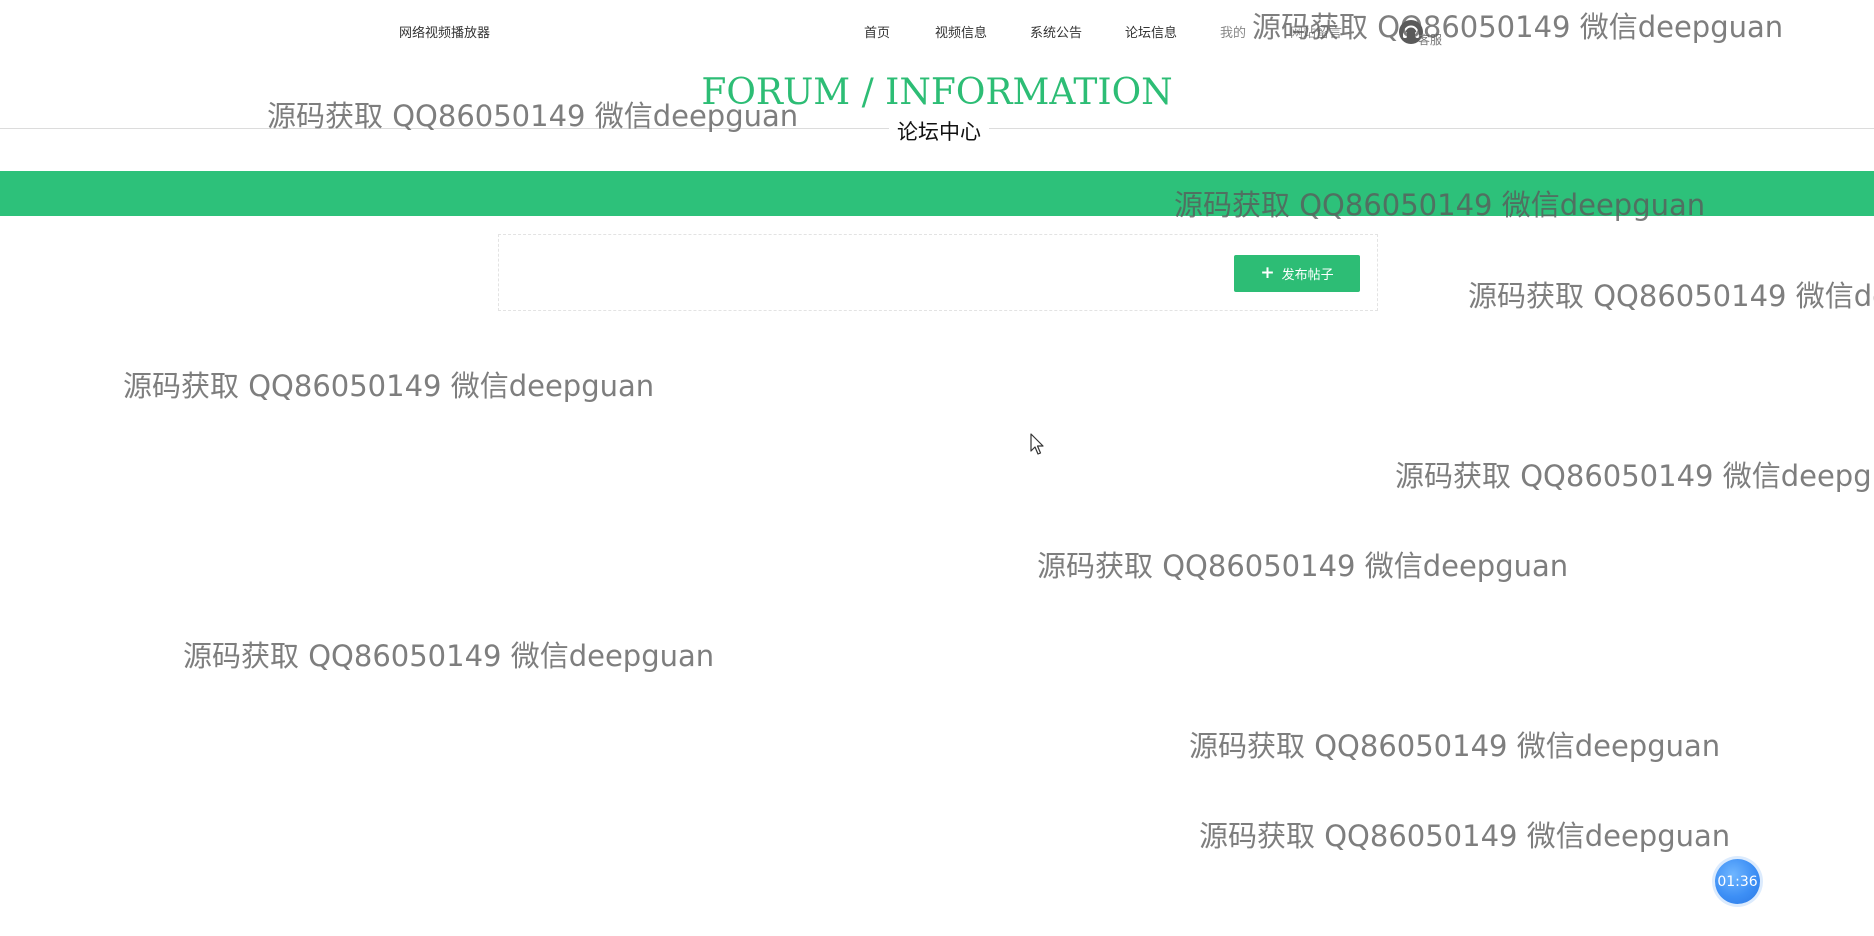  What do you see at coordinates (1737, 881) in the screenshot?
I see `floating-timer: 01:36` at bounding box center [1737, 881].